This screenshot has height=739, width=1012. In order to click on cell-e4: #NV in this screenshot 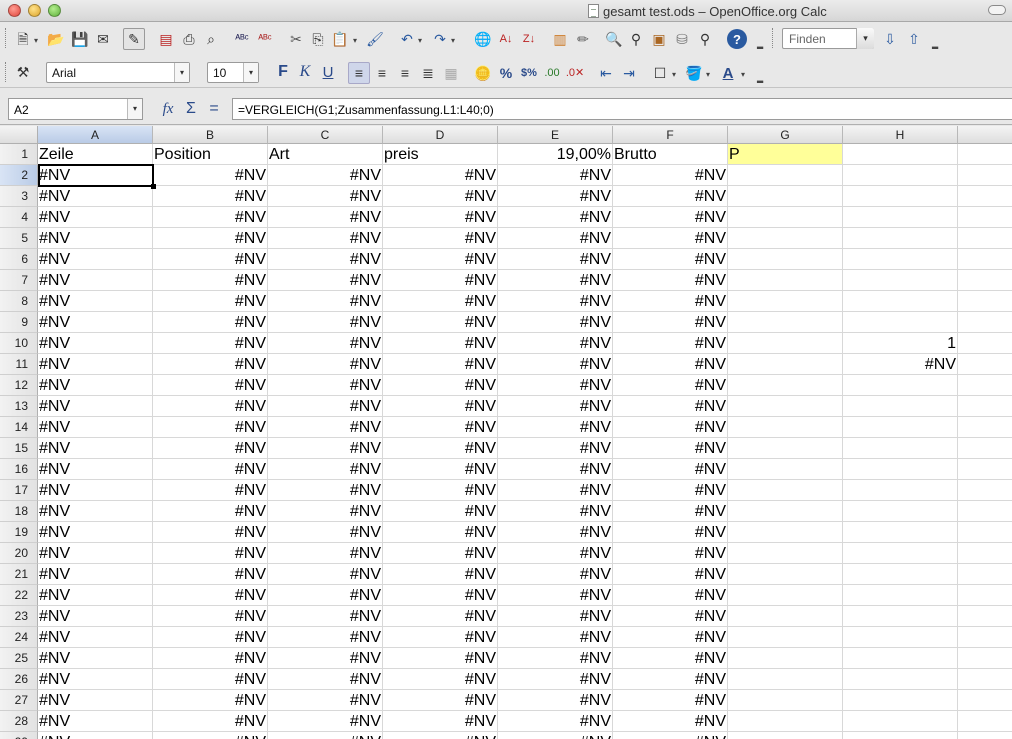, I will do `click(555, 217)`.